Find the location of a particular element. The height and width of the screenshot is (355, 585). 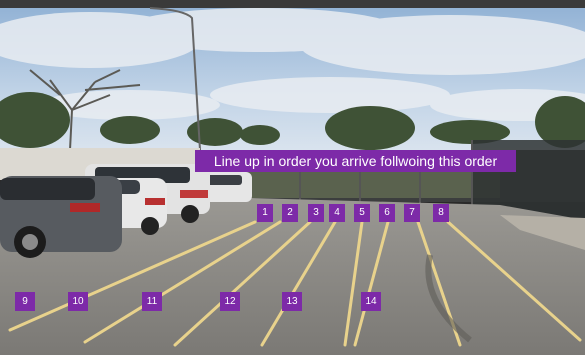

spot-label-7: 7 is located at coordinates (412, 213).